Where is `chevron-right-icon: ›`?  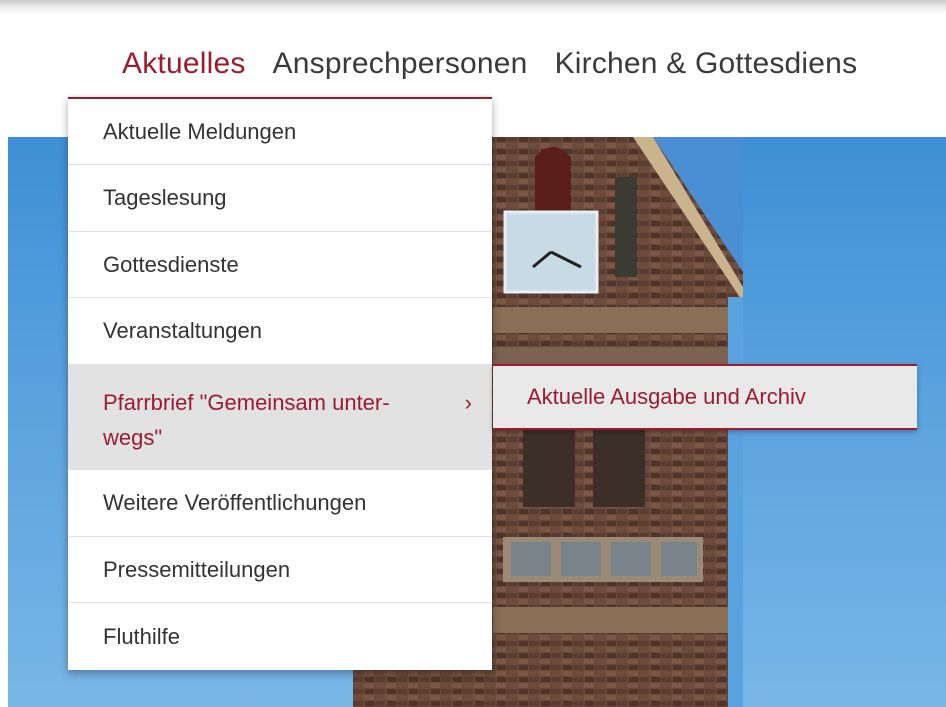 chevron-right-icon: › is located at coordinates (468, 402).